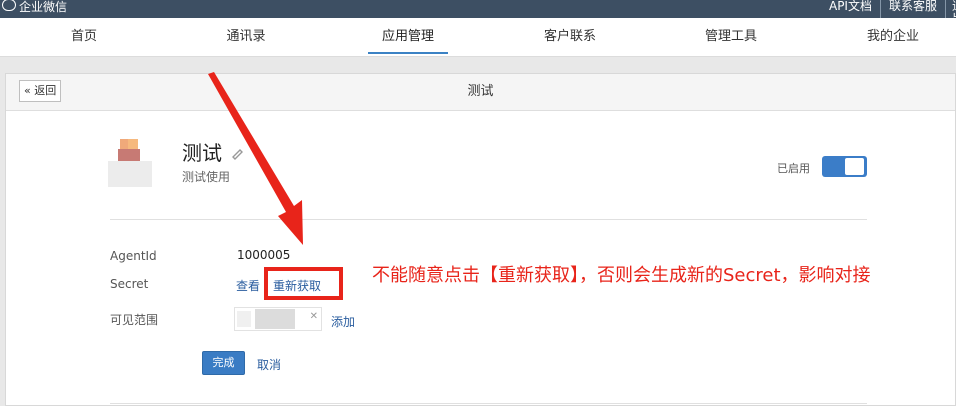 The width and height of the screenshot is (956, 406). Describe the element at coordinates (731, 37) in the screenshot. I see `nav-management-tools: 管理工具` at that location.